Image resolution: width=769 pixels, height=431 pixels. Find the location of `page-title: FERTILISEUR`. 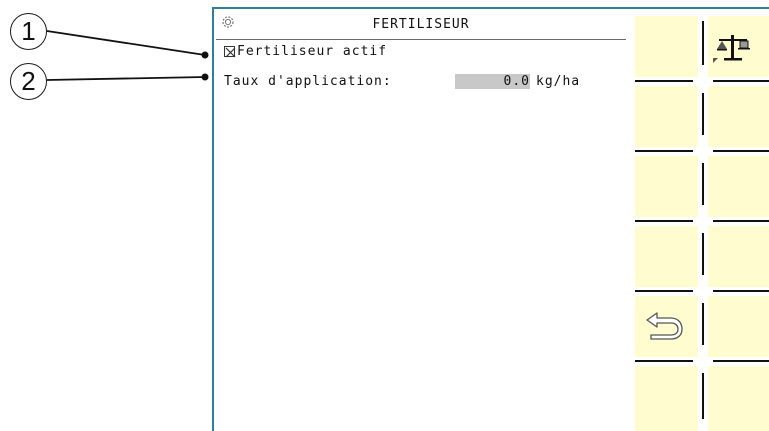

page-title: FERTILISEUR is located at coordinates (421, 24).